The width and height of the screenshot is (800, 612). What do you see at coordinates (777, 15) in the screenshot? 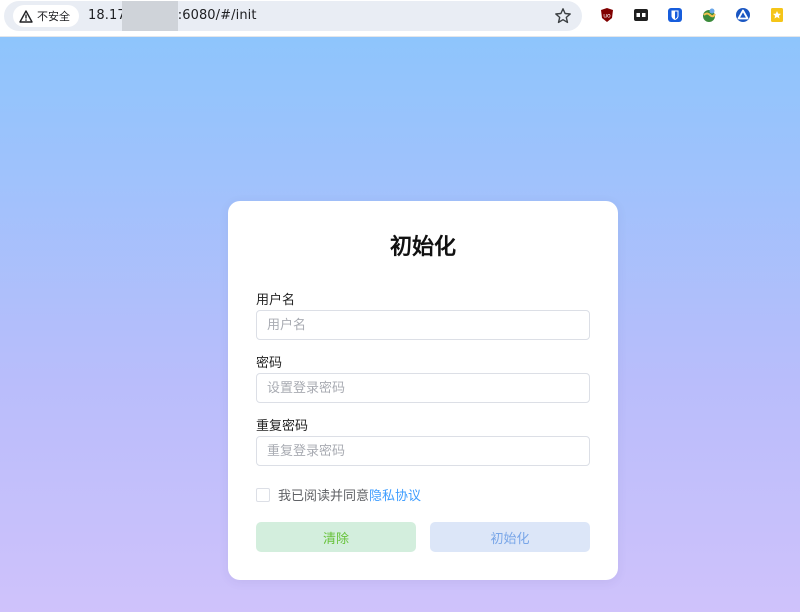
I see `bookmark-extension-icon` at bounding box center [777, 15].